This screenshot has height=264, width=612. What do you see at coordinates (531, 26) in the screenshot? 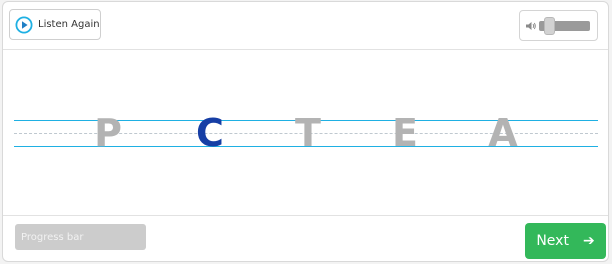
I see `speaker-icon` at bounding box center [531, 26].